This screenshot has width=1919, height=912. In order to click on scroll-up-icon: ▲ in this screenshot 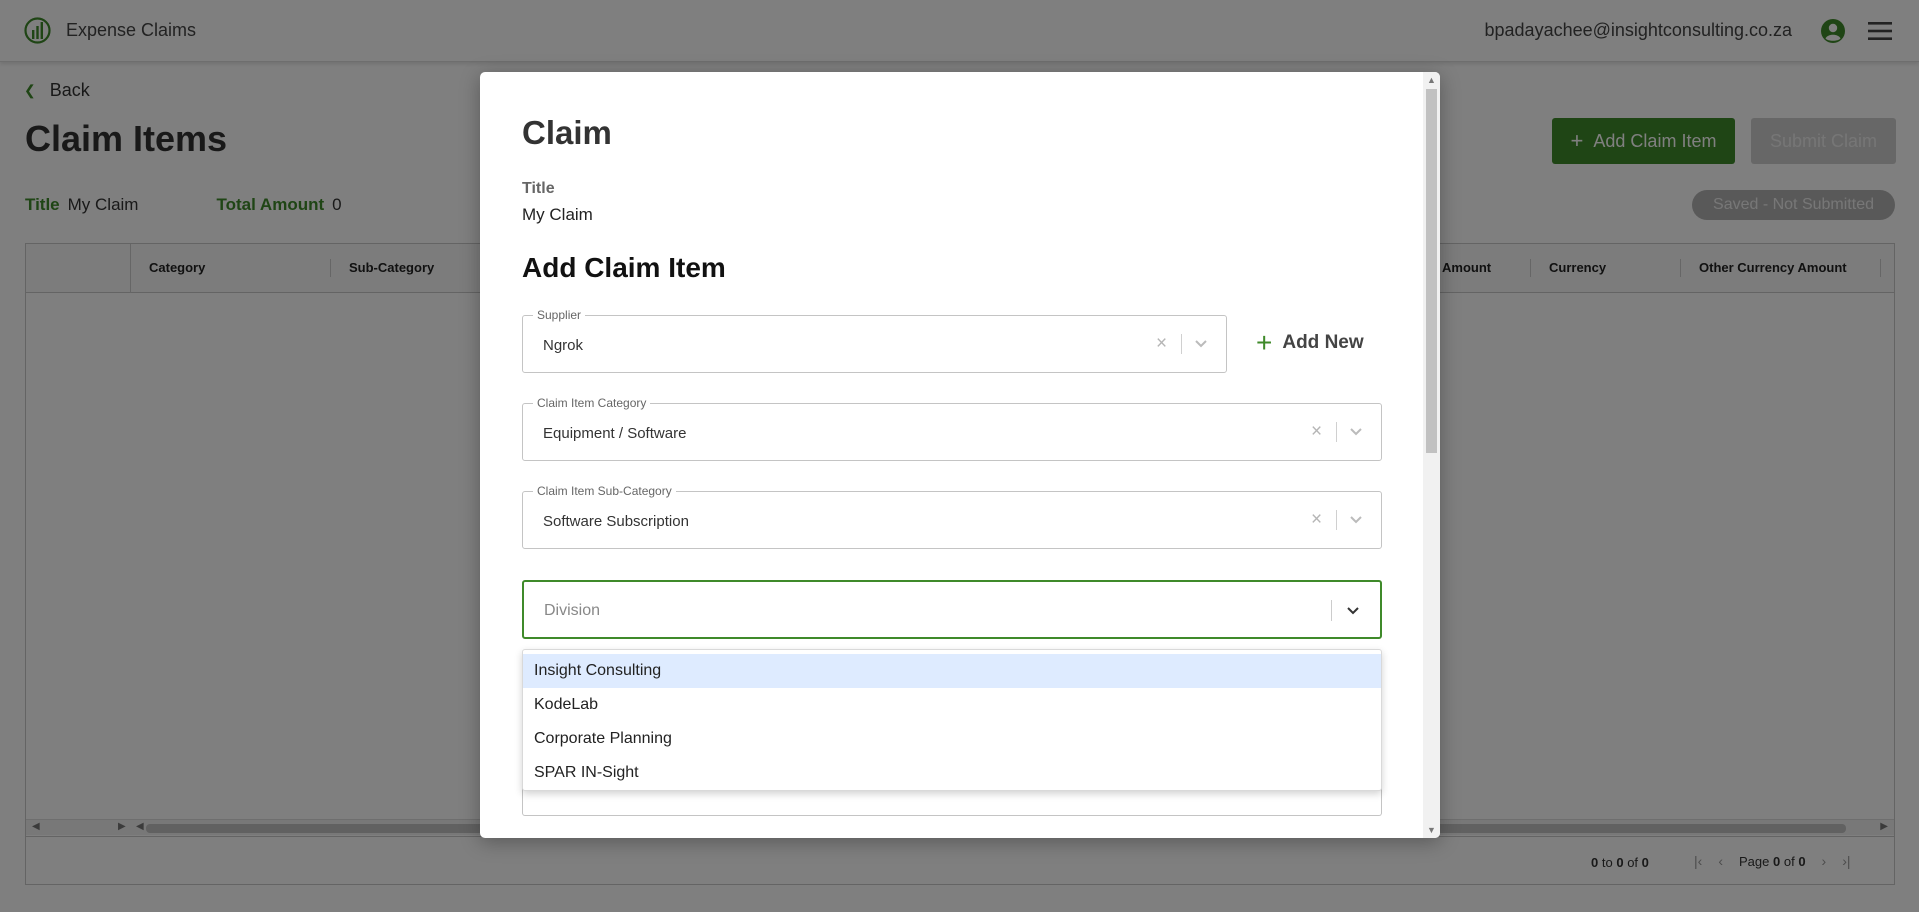, I will do `click(1431, 80)`.